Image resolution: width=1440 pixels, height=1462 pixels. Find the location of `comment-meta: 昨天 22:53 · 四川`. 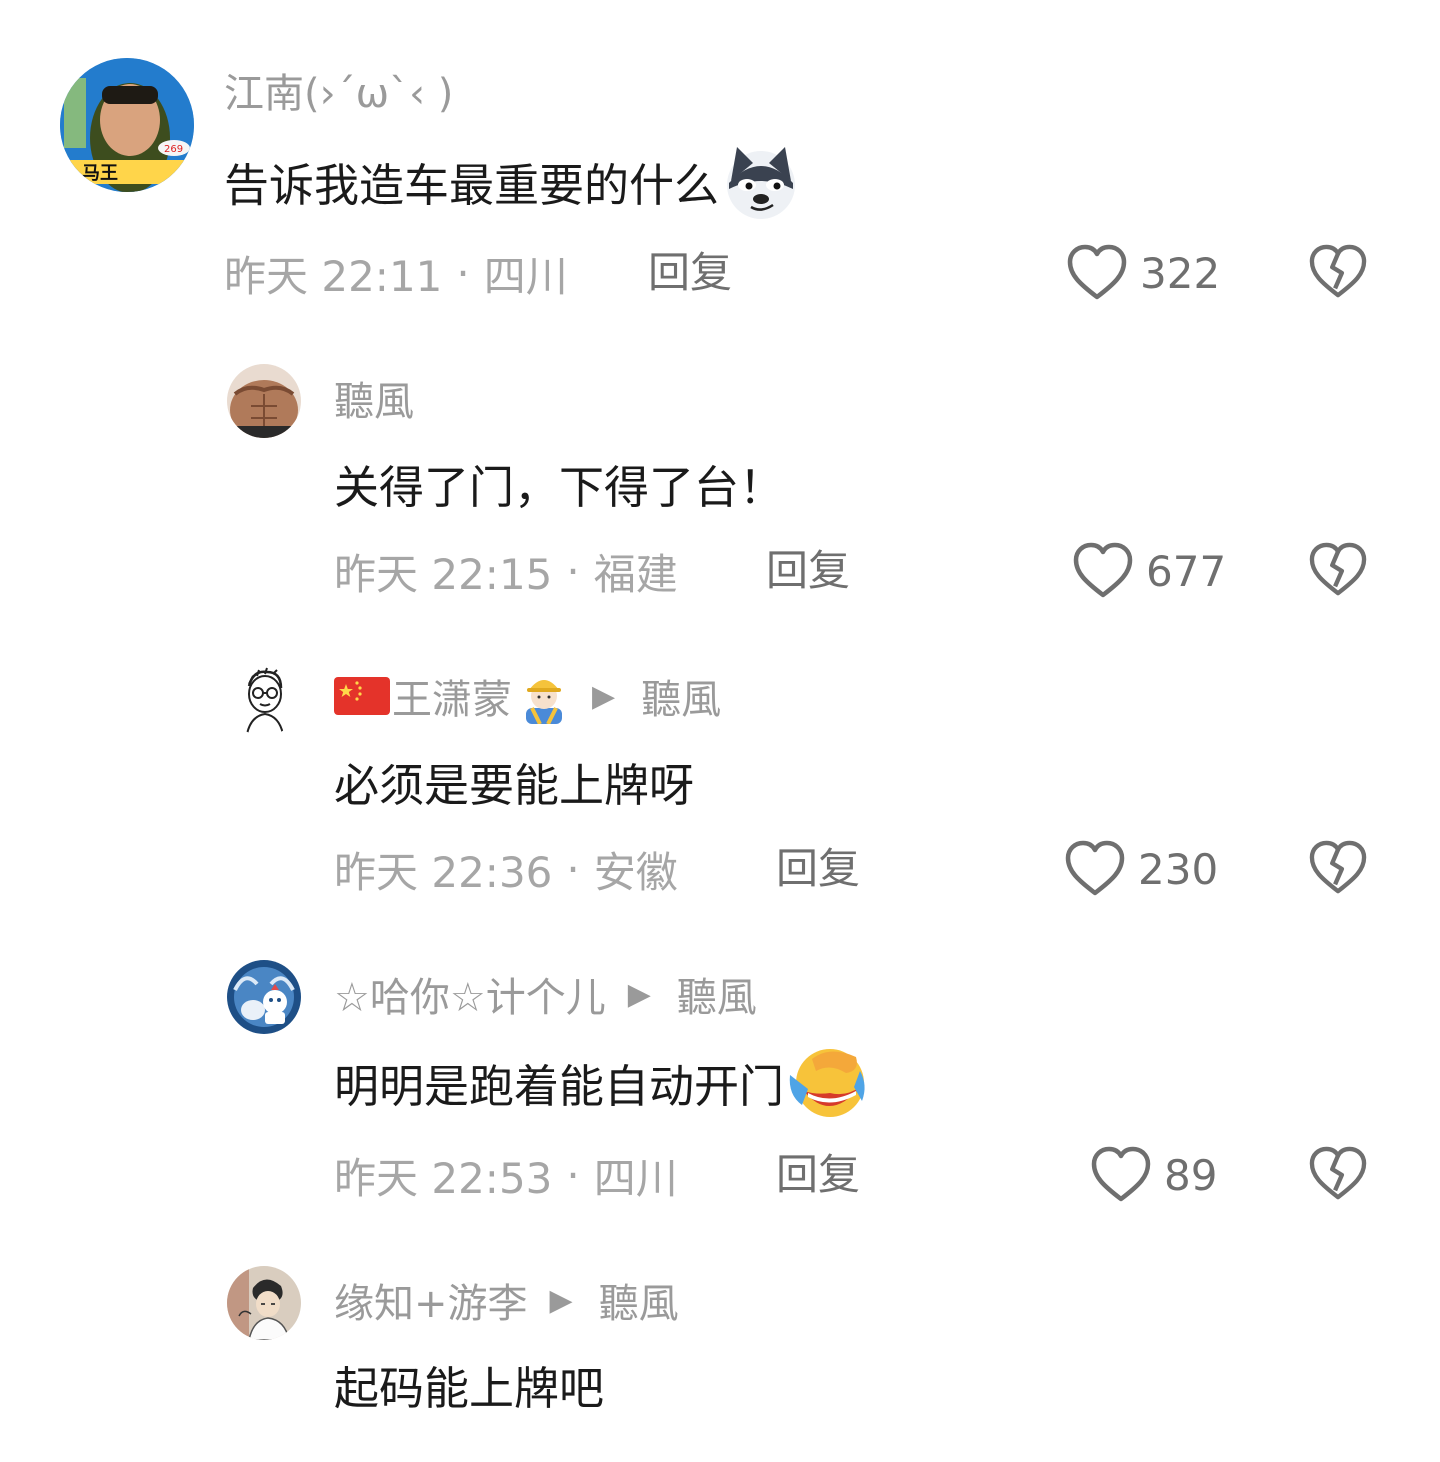

comment-meta: 昨天 22:53 · 四川 is located at coordinates (506, 1175).